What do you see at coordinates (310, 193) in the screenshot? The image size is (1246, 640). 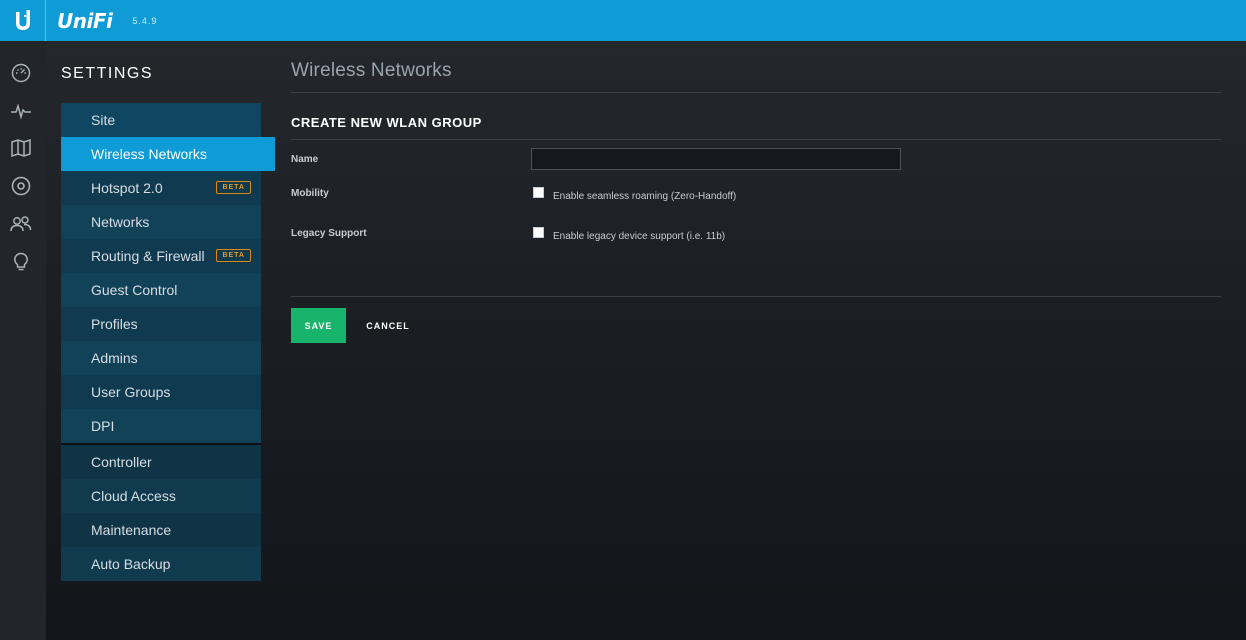 I see `mobility-label: Mobility` at bounding box center [310, 193].